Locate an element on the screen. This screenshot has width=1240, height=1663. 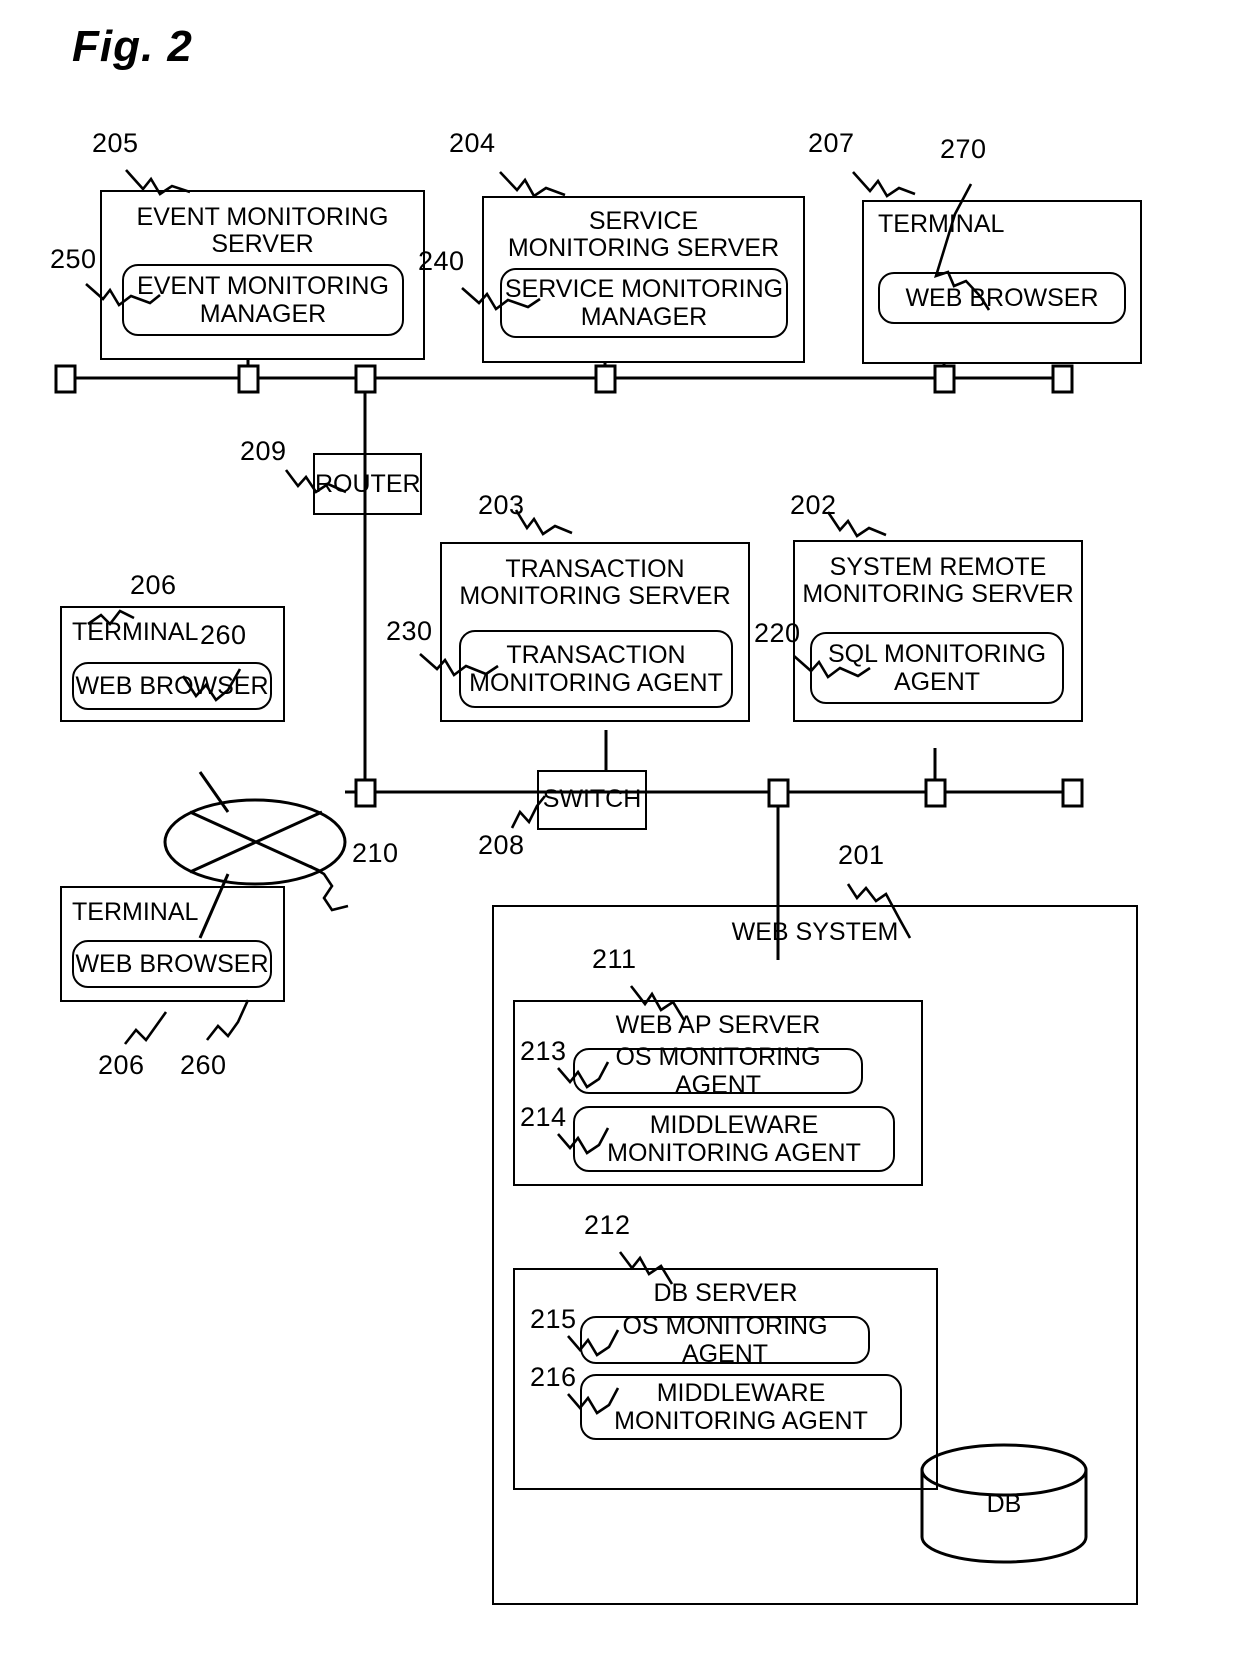
ref-204: 204 is located at coordinates (472, 143).